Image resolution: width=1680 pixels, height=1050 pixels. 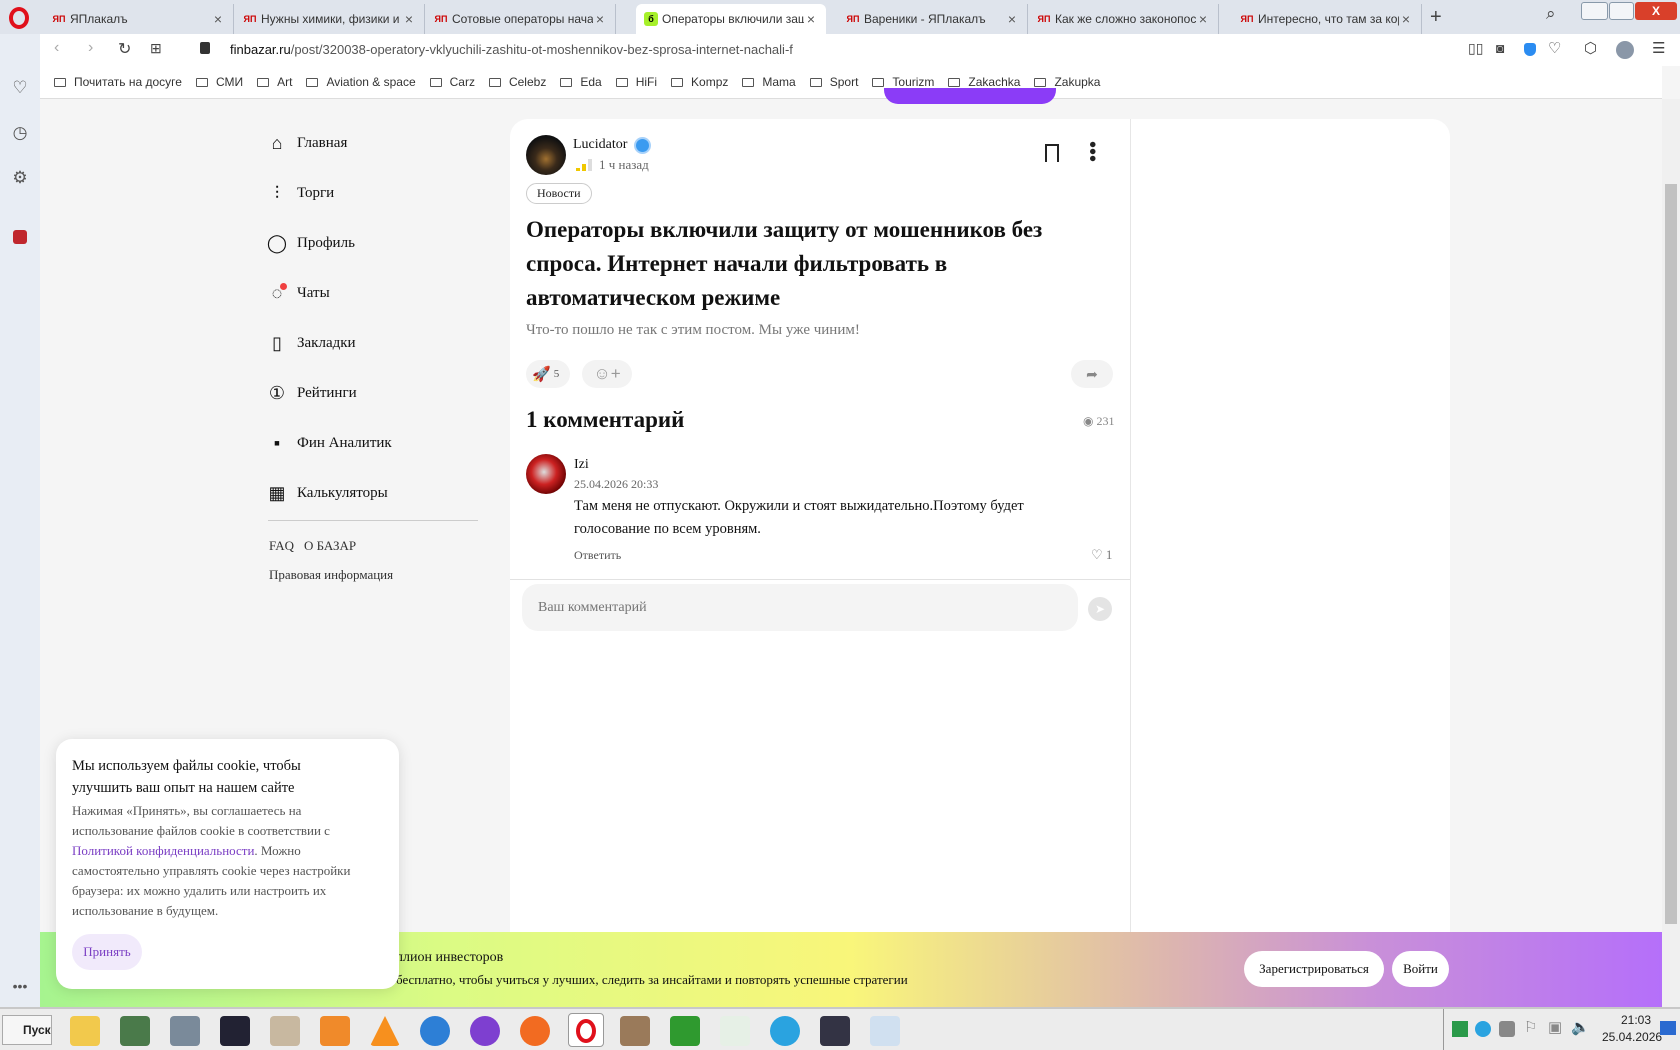 I want to click on vlc-icon, so click(x=385, y=1031).